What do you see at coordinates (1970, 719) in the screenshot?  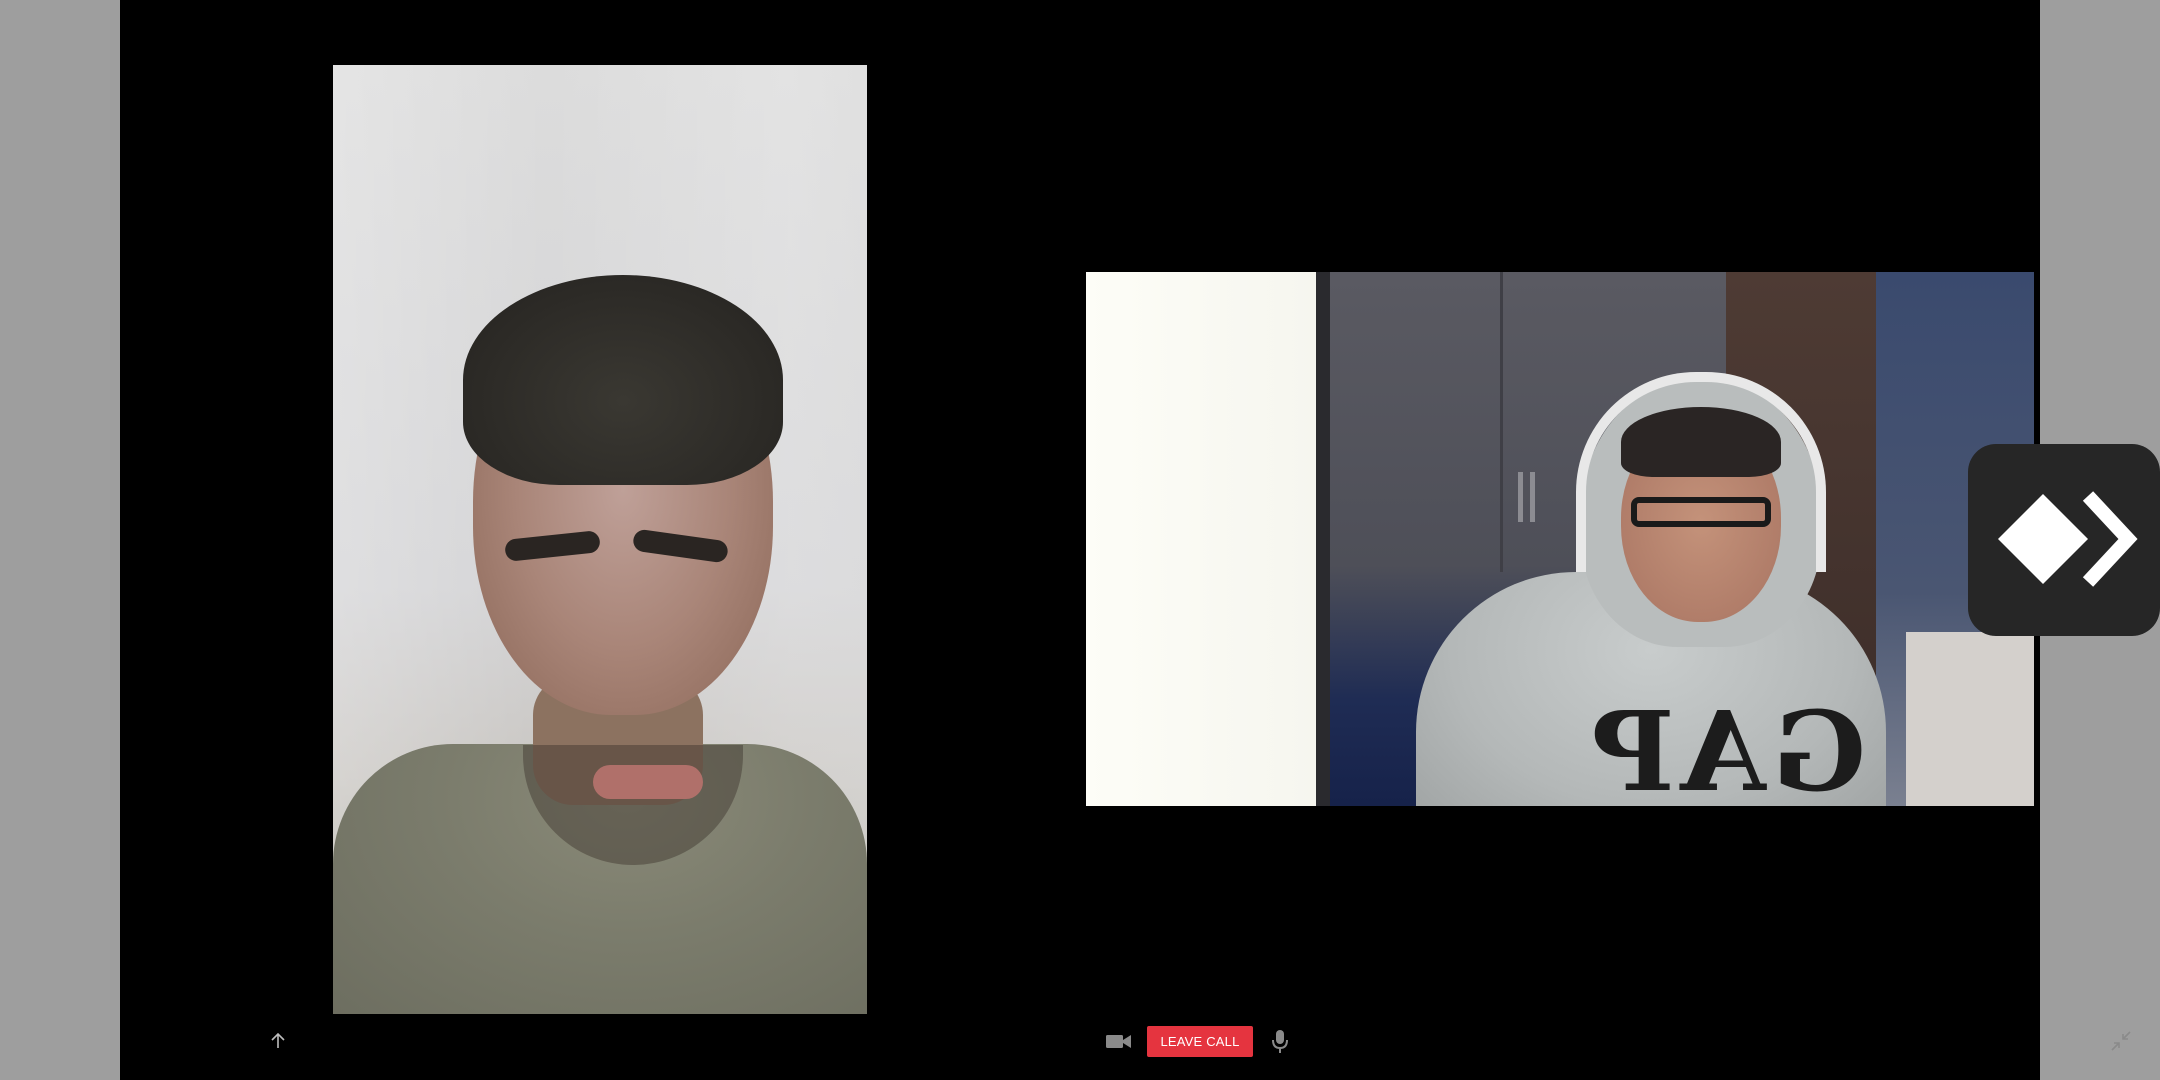 I see `video-cabinet` at bounding box center [1970, 719].